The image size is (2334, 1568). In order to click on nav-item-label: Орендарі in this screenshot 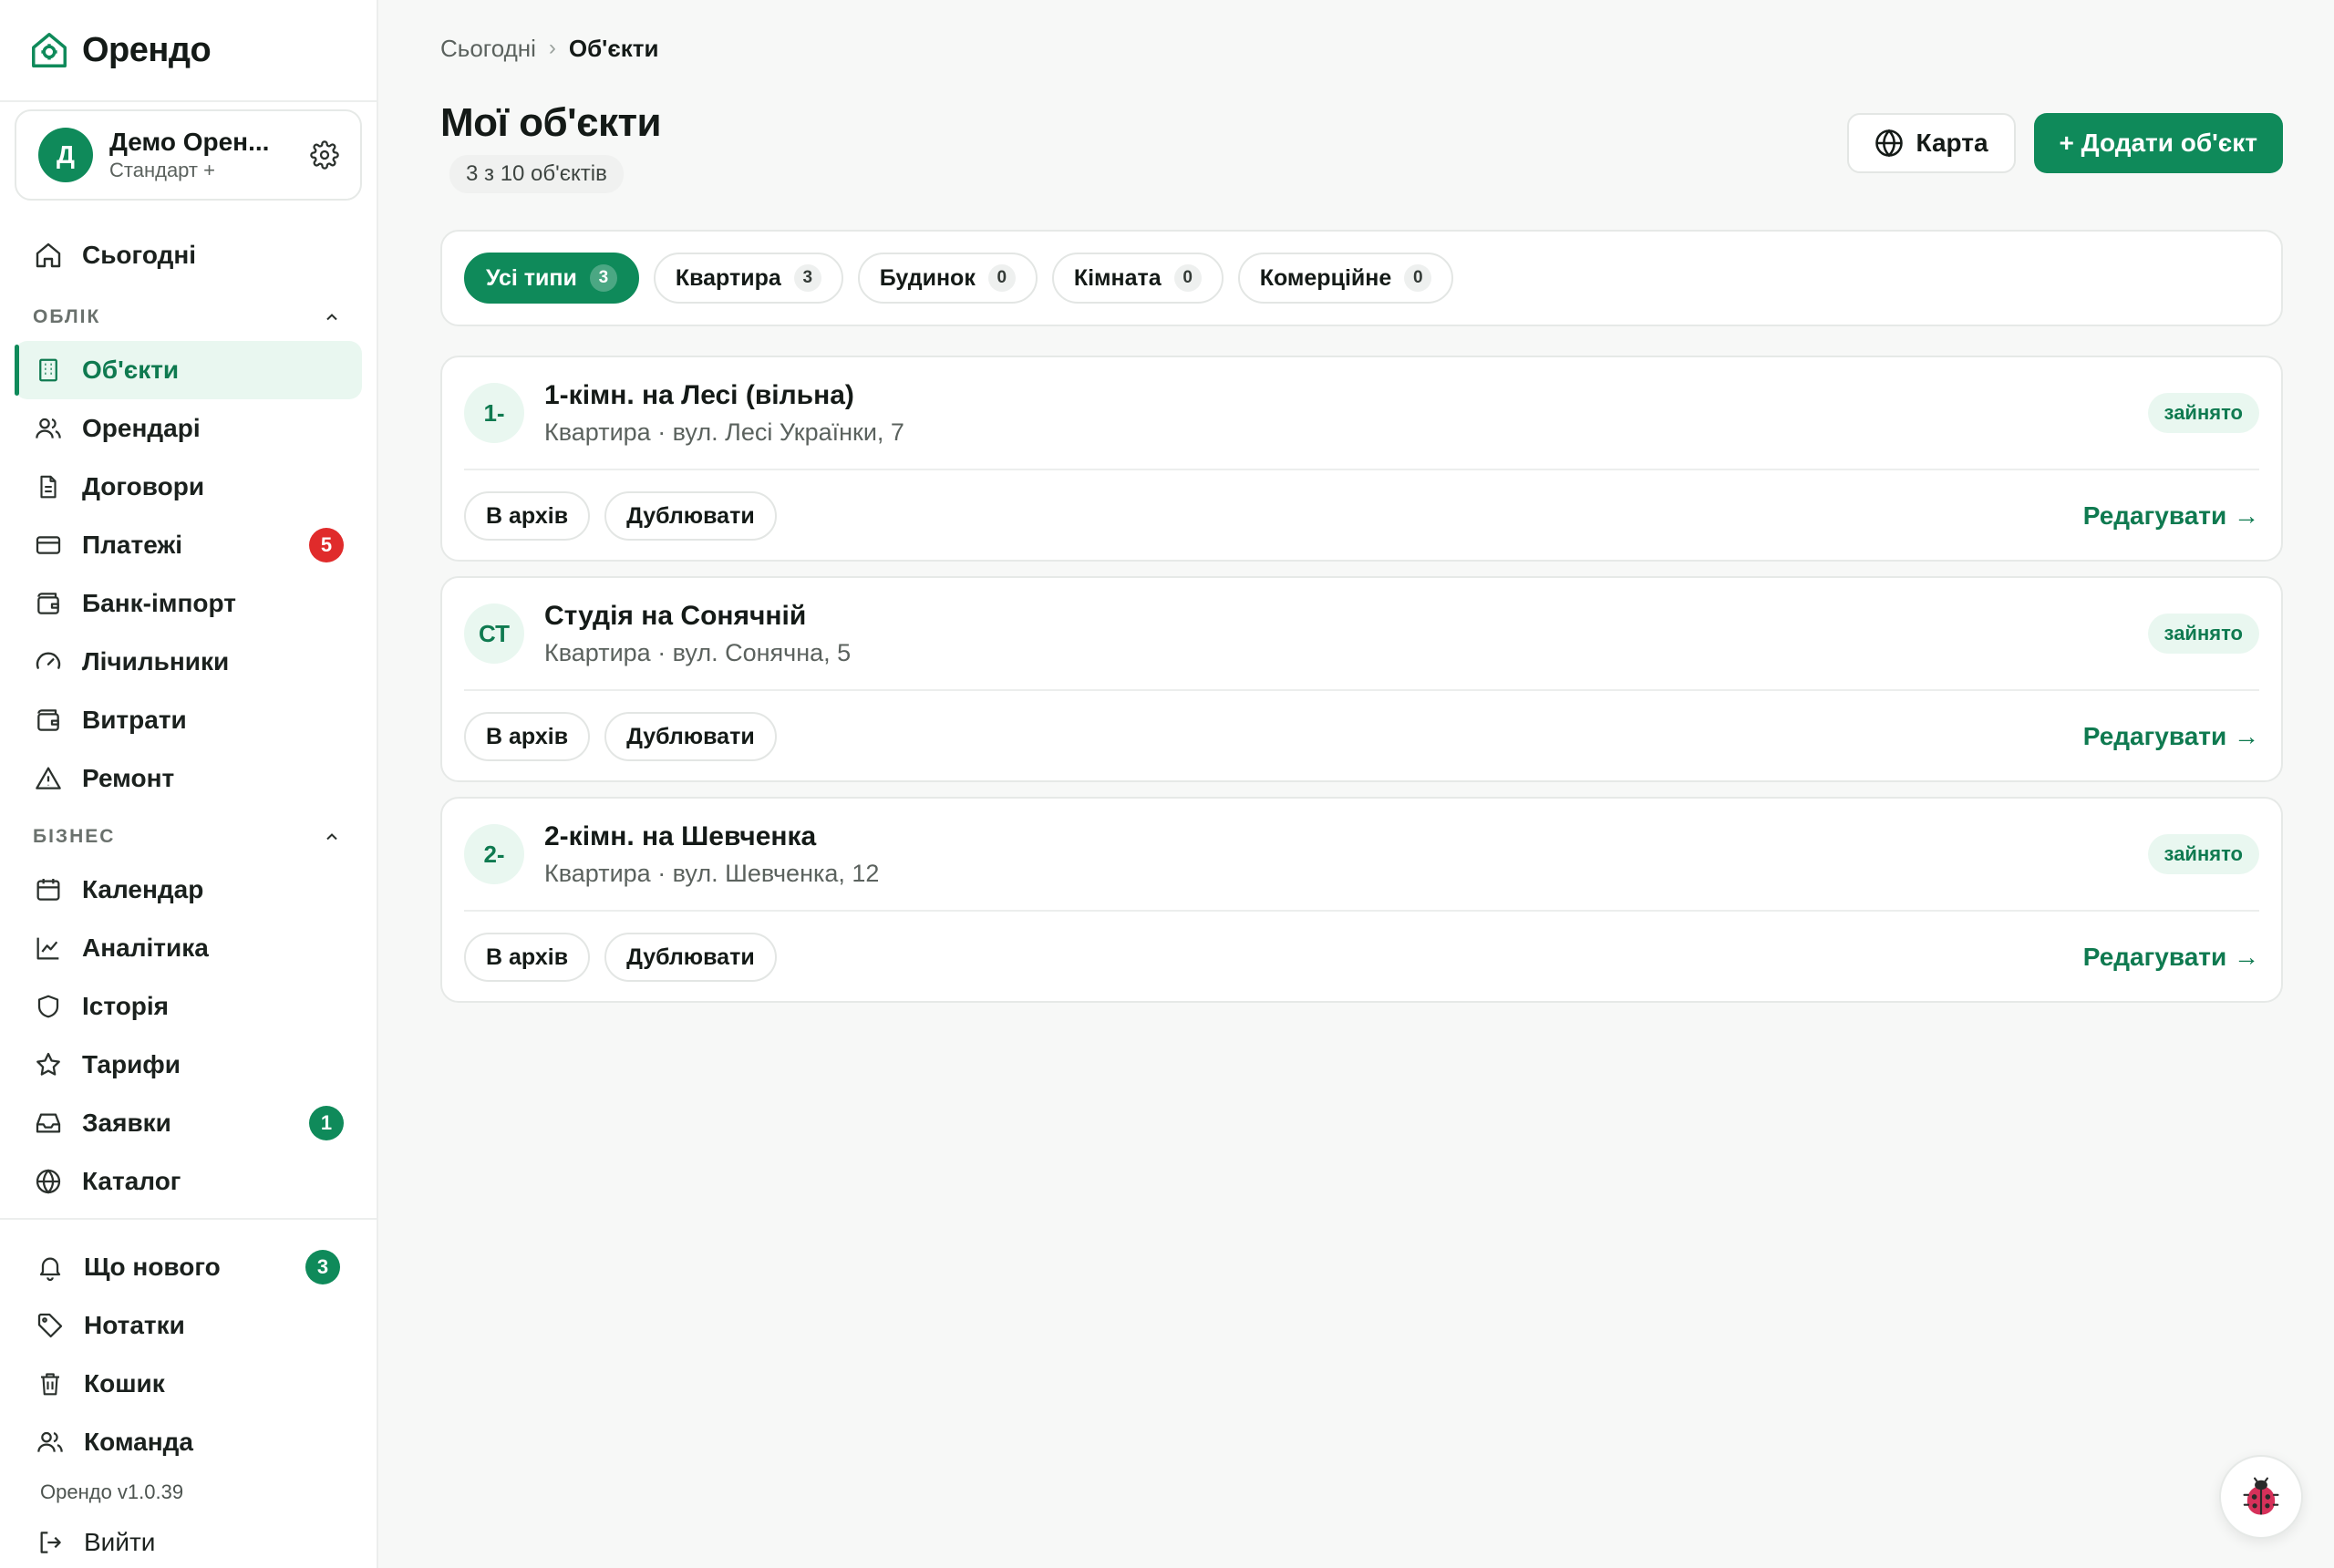, I will do `click(141, 428)`.